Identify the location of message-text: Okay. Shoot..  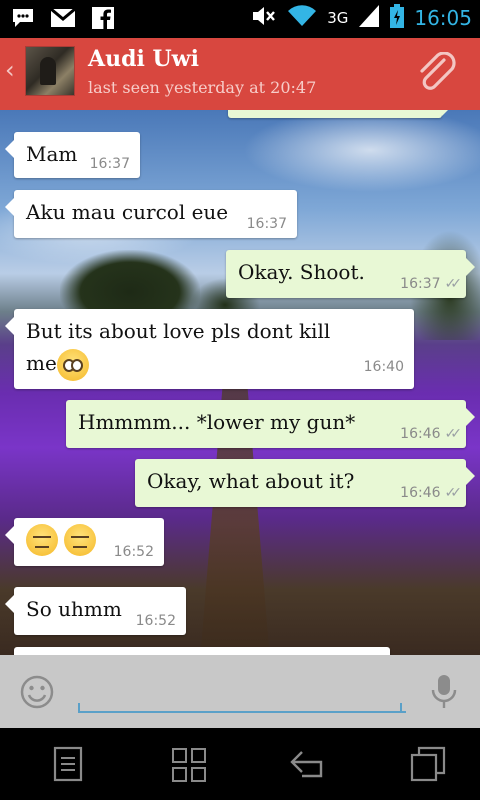
(301, 272).